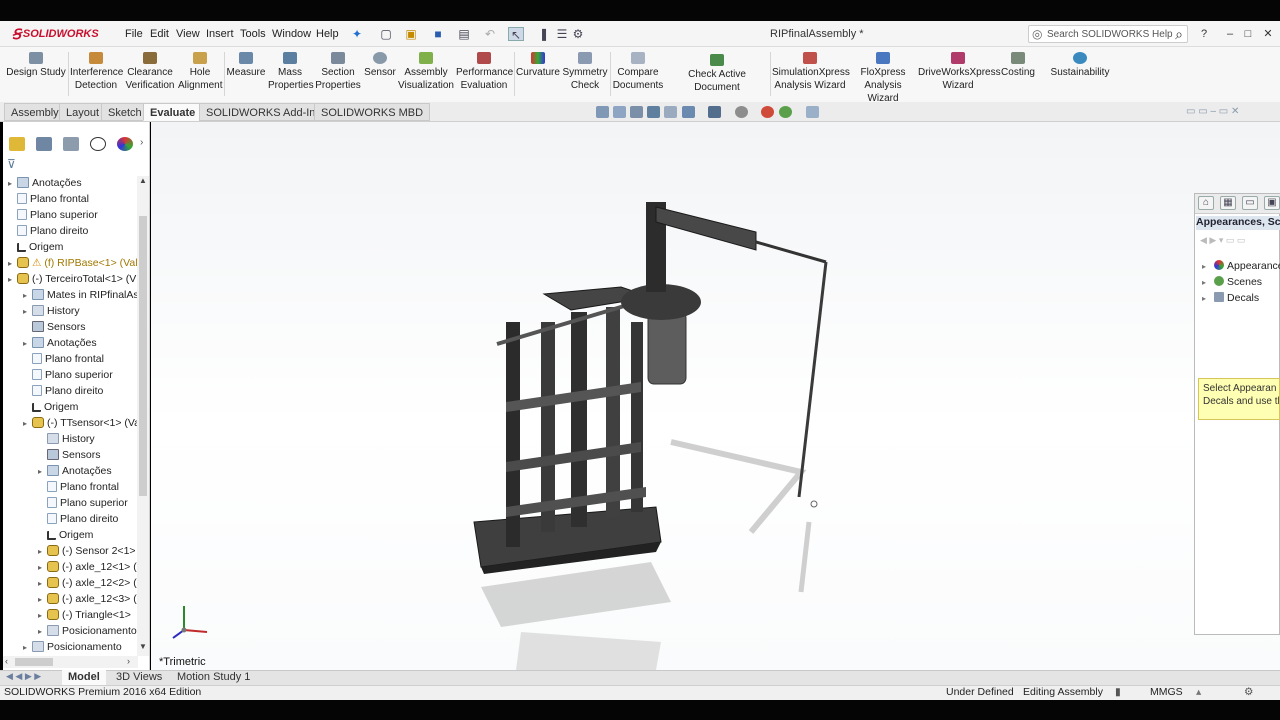 The width and height of the screenshot is (1280, 720). I want to click on tab-layout: Layout, so click(83, 112).